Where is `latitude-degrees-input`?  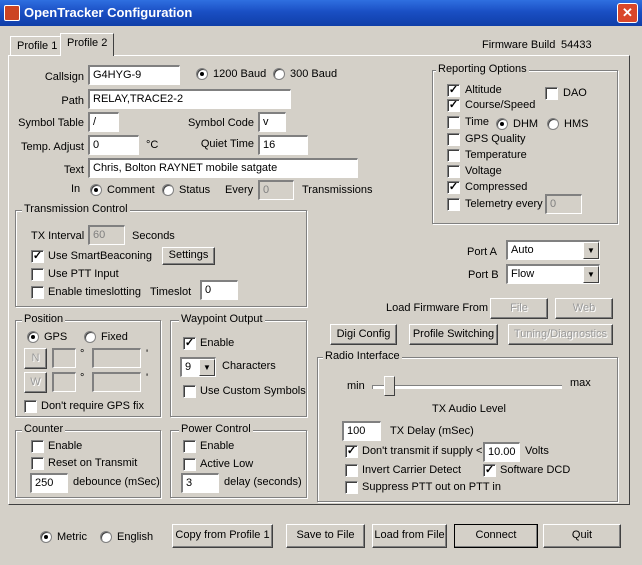
latitude-degrees-input is located at coordinates (64, 358).